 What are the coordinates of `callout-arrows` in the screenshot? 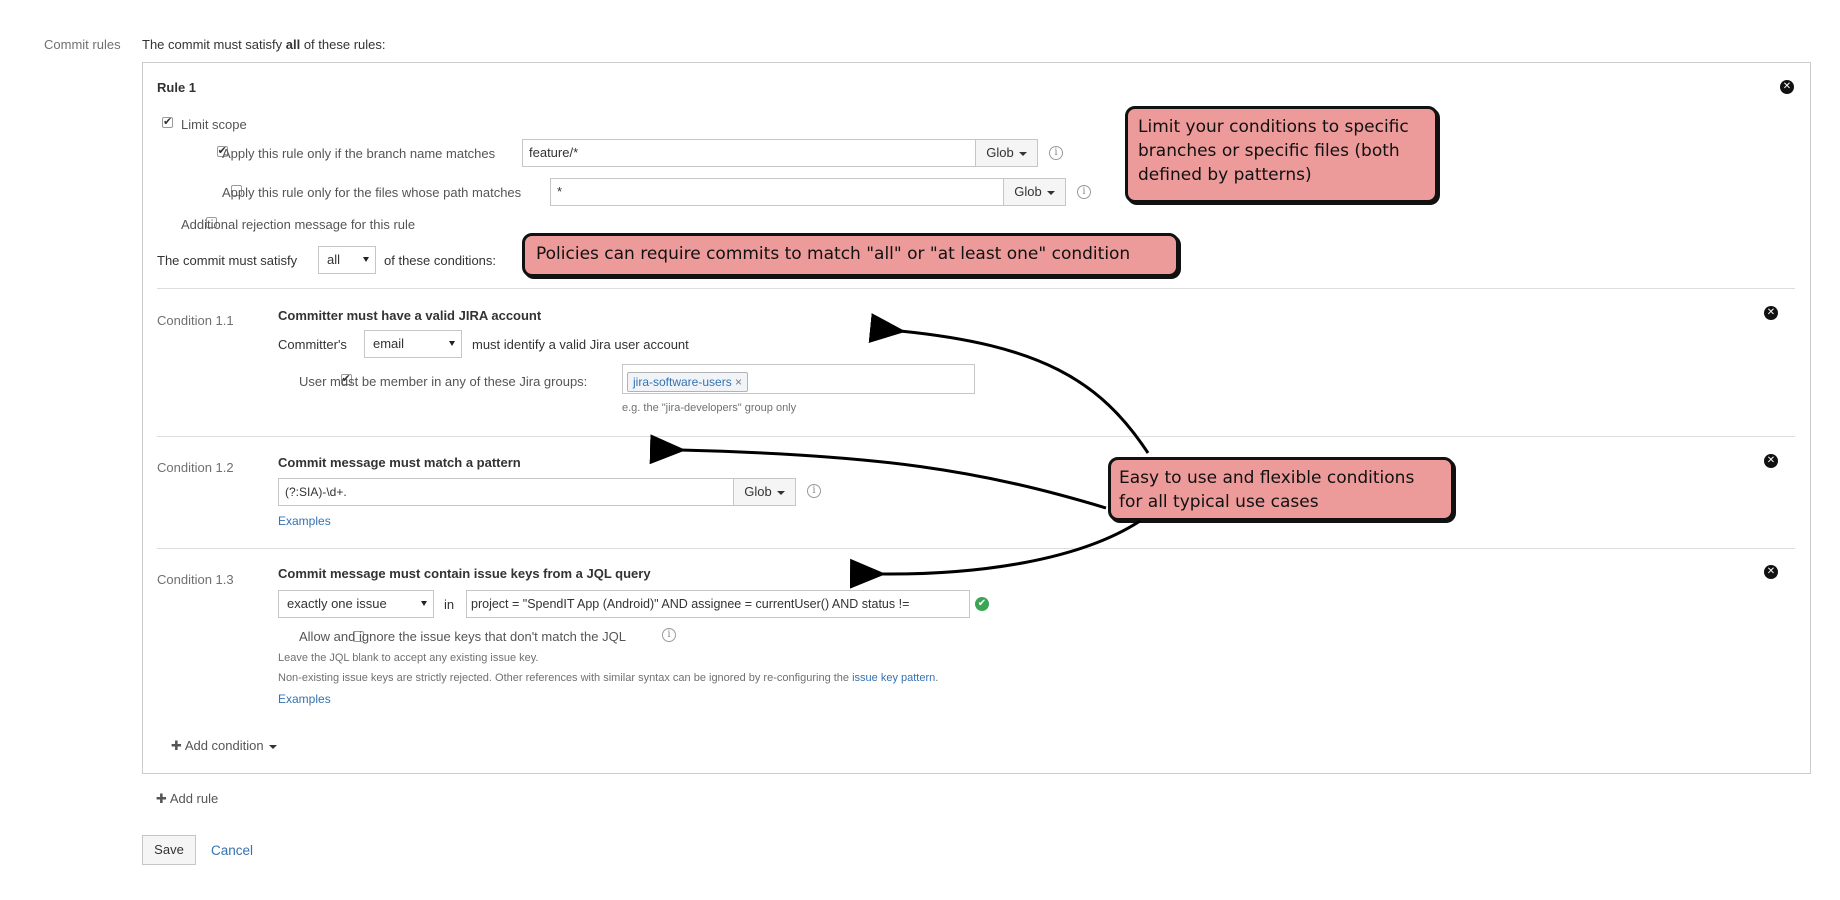 It's located at (899, 451).